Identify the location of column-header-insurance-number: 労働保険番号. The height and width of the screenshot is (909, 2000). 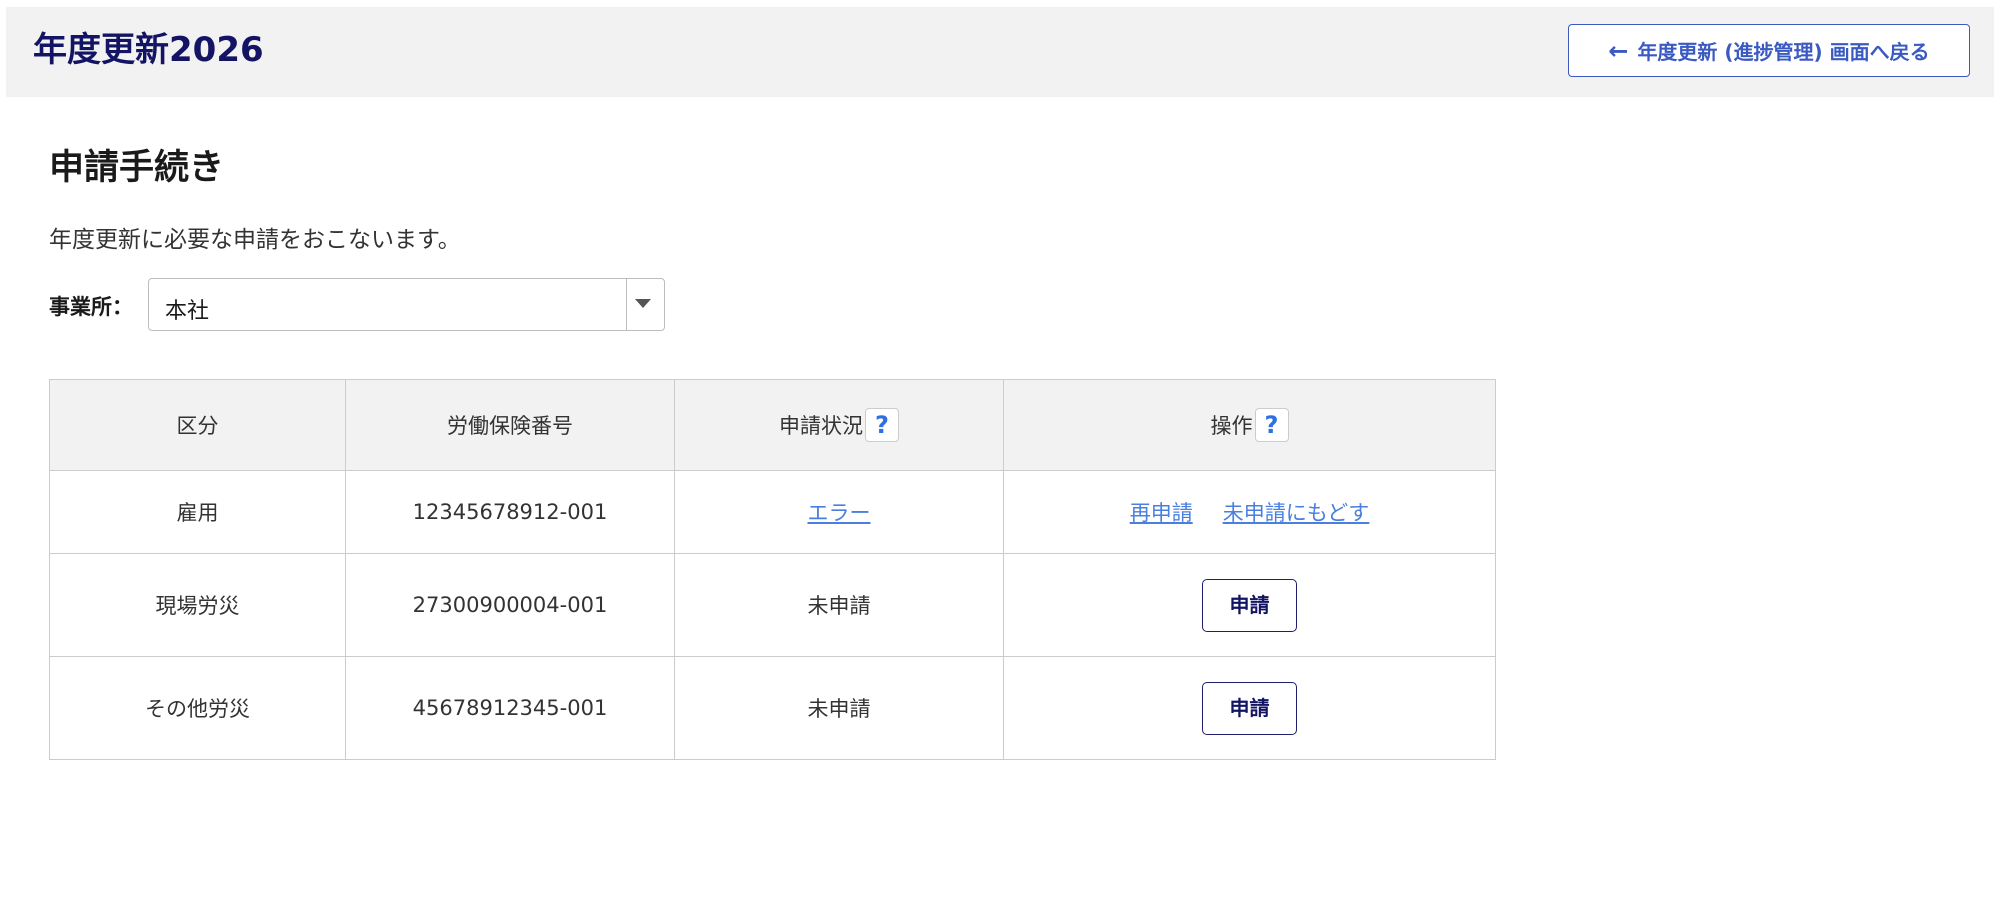
(510, 425).